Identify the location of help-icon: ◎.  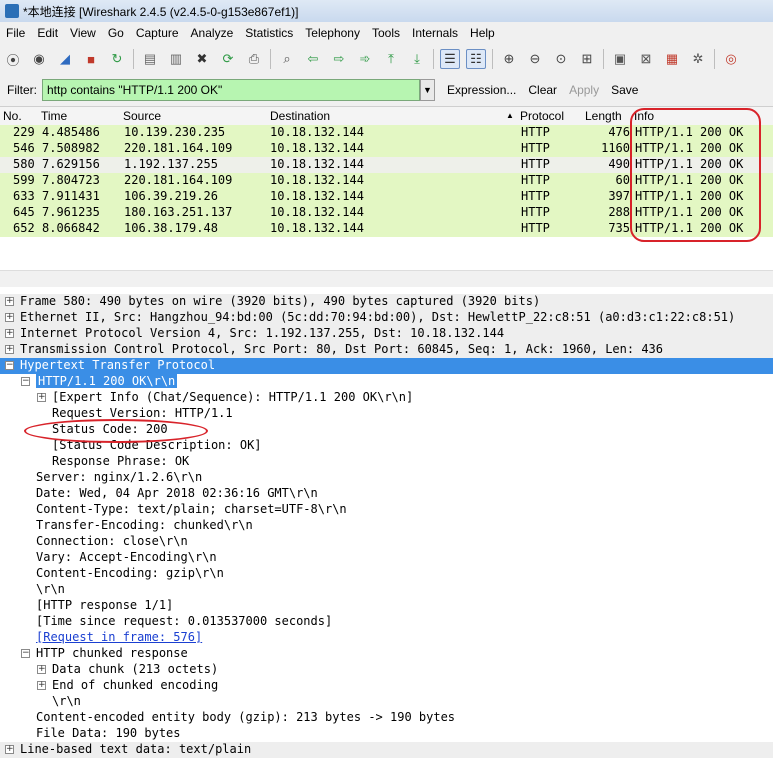
(731, 59).